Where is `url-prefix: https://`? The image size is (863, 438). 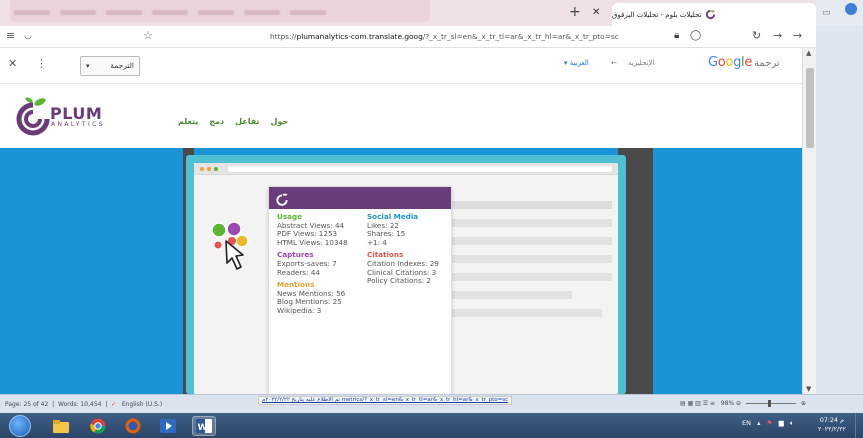 url-prefix: https:// is located at coordinates (283, 36).